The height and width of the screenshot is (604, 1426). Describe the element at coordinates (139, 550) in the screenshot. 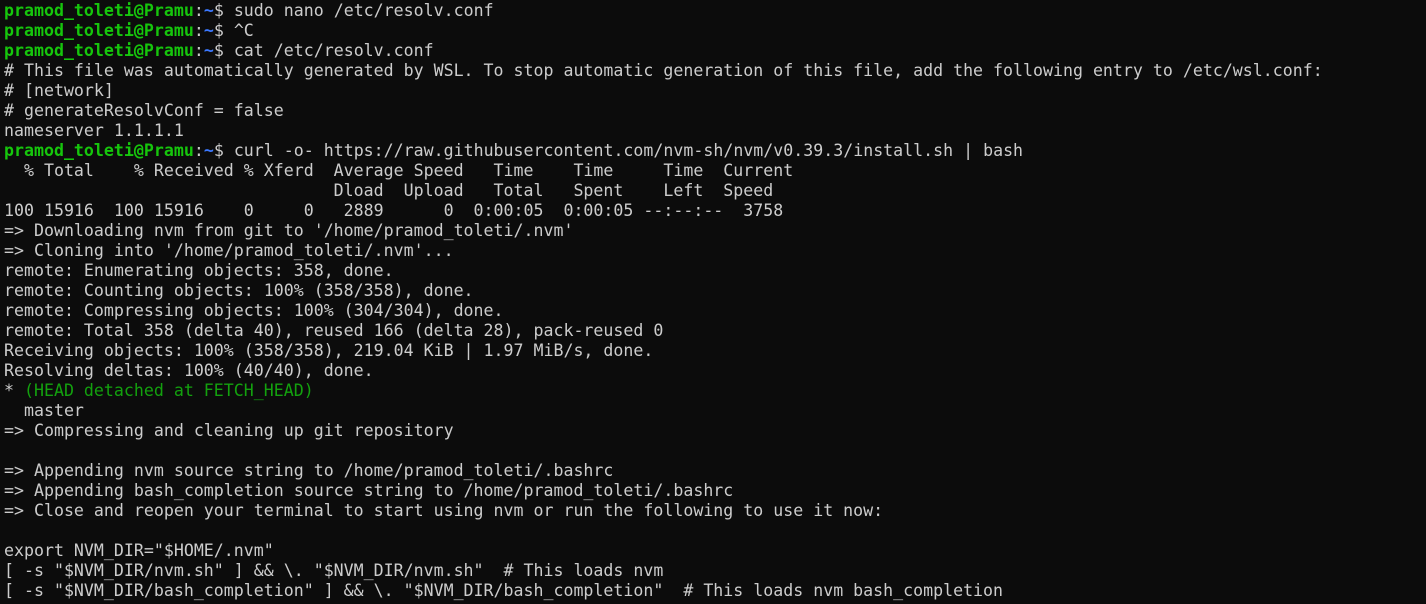

I see `output-line: export NVM_DIR="$HOME/.nvm"` at that location.